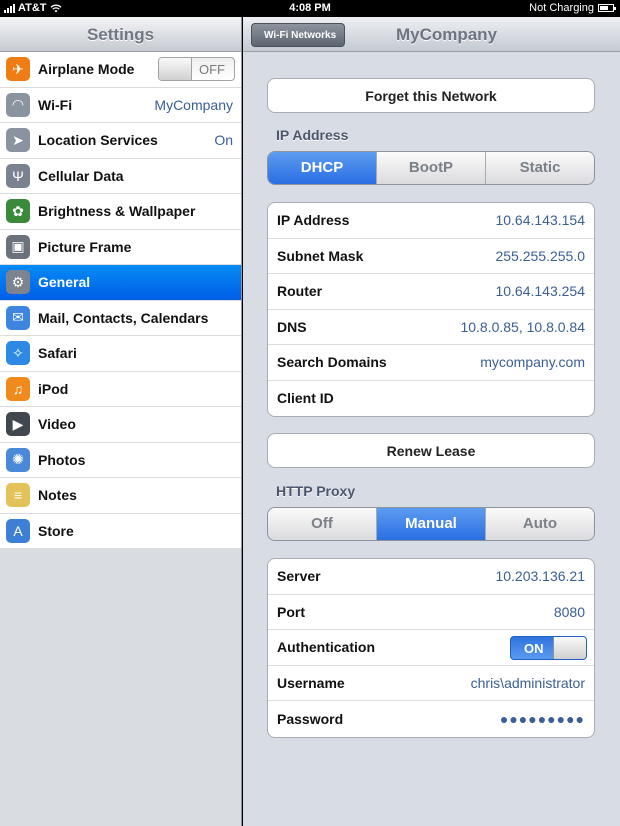  What do you see at coordinates (446, 34) in the screenshot?
I see `page-title: MyCompany` at bounding box center [446, 34].